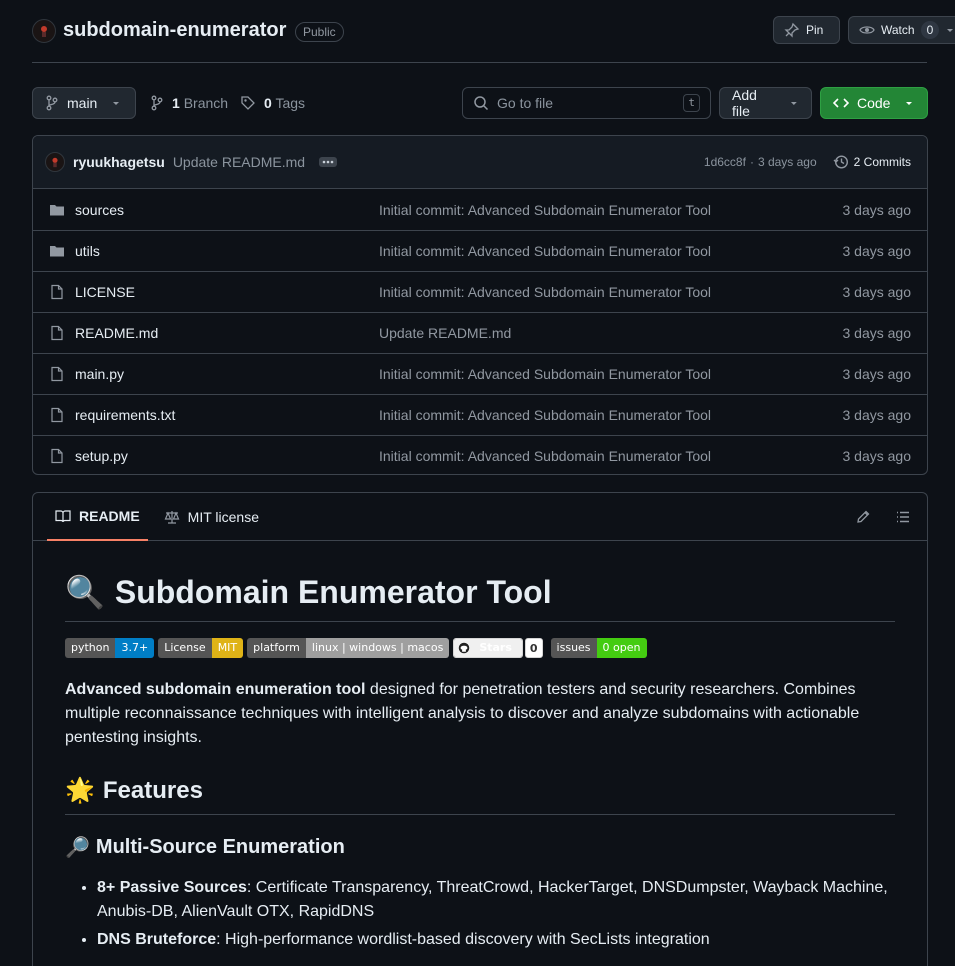  I want to click on search-icon, so click(481, 103).